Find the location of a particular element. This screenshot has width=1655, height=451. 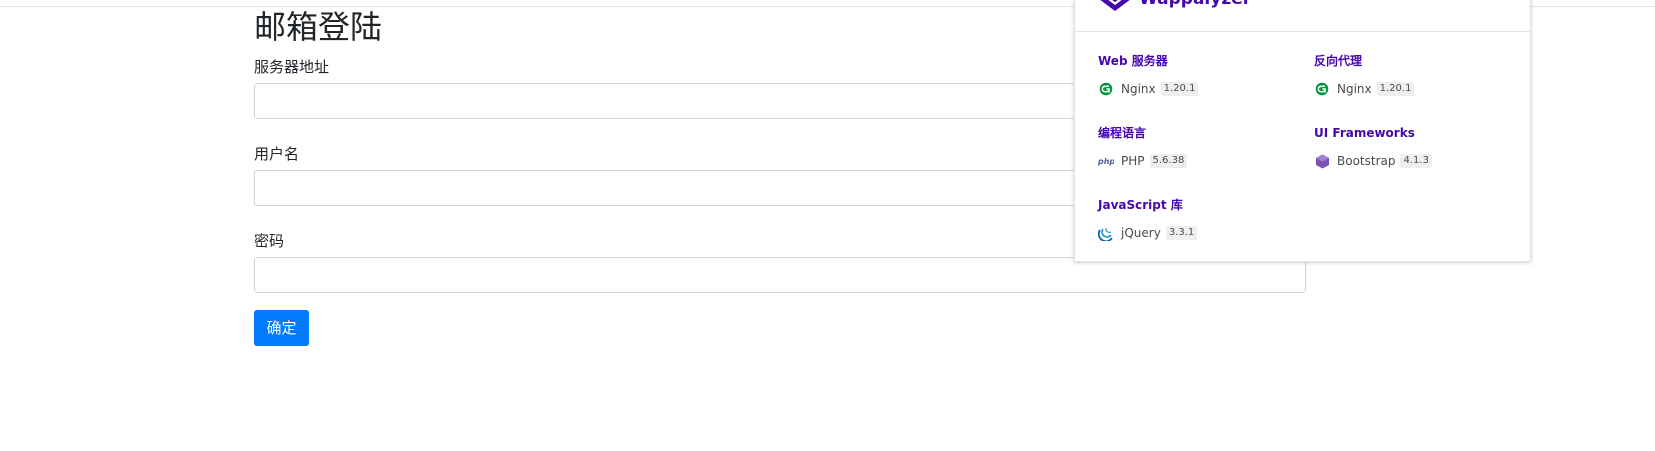

tech-name: Bootstrap is located at coordinates (1366, 161).